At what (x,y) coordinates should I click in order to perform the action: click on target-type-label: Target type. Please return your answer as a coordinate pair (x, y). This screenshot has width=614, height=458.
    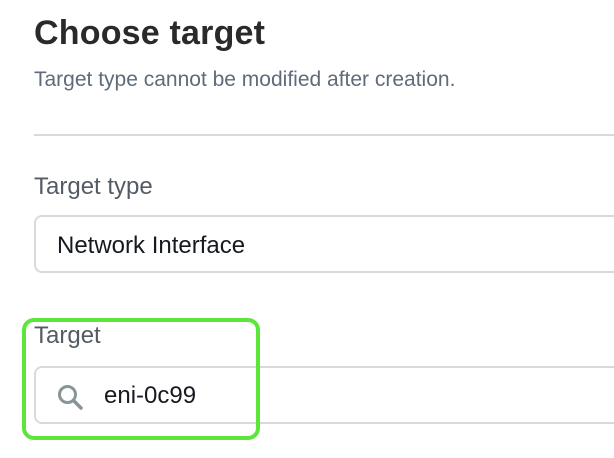
    Looking at the image, I should click on (93, 186).